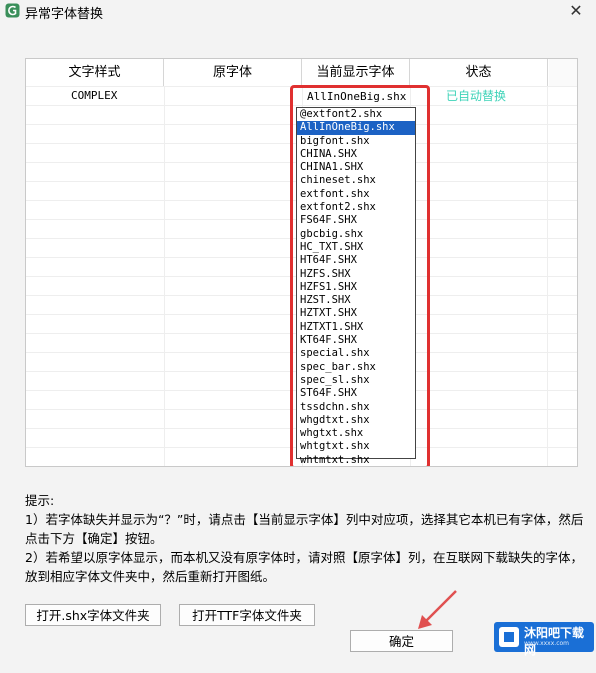 The image size is (596, 673). Describe the element at coordinates (356, 327) in the screenshot. I see `dropdown-option: HZTXT1.SHX` at that location.